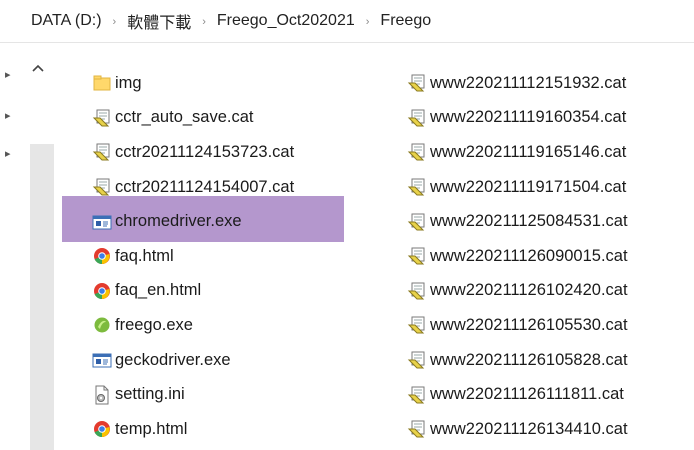 The width and height of the screenshot is (694, 450). I want to click on file-name: www220211126134410.cat, so click(529, 428).